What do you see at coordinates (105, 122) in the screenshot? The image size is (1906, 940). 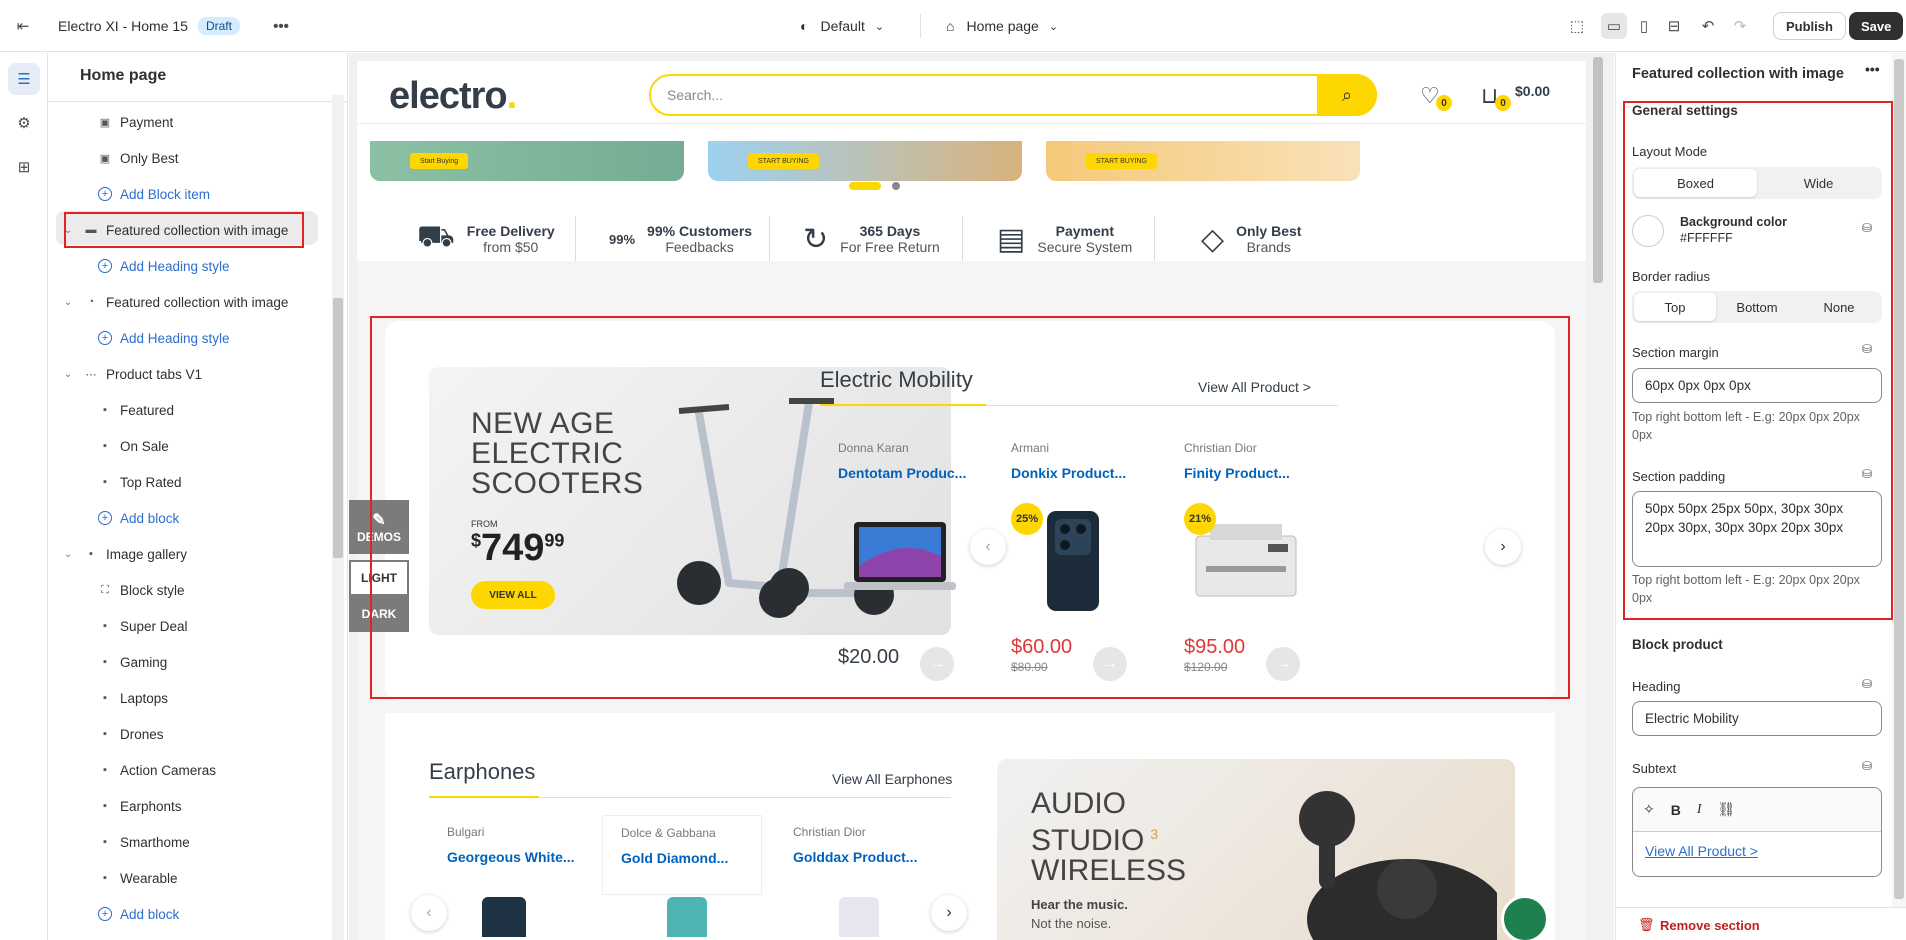 I see `image-icon: ▣` at bounding box center [105, 122].